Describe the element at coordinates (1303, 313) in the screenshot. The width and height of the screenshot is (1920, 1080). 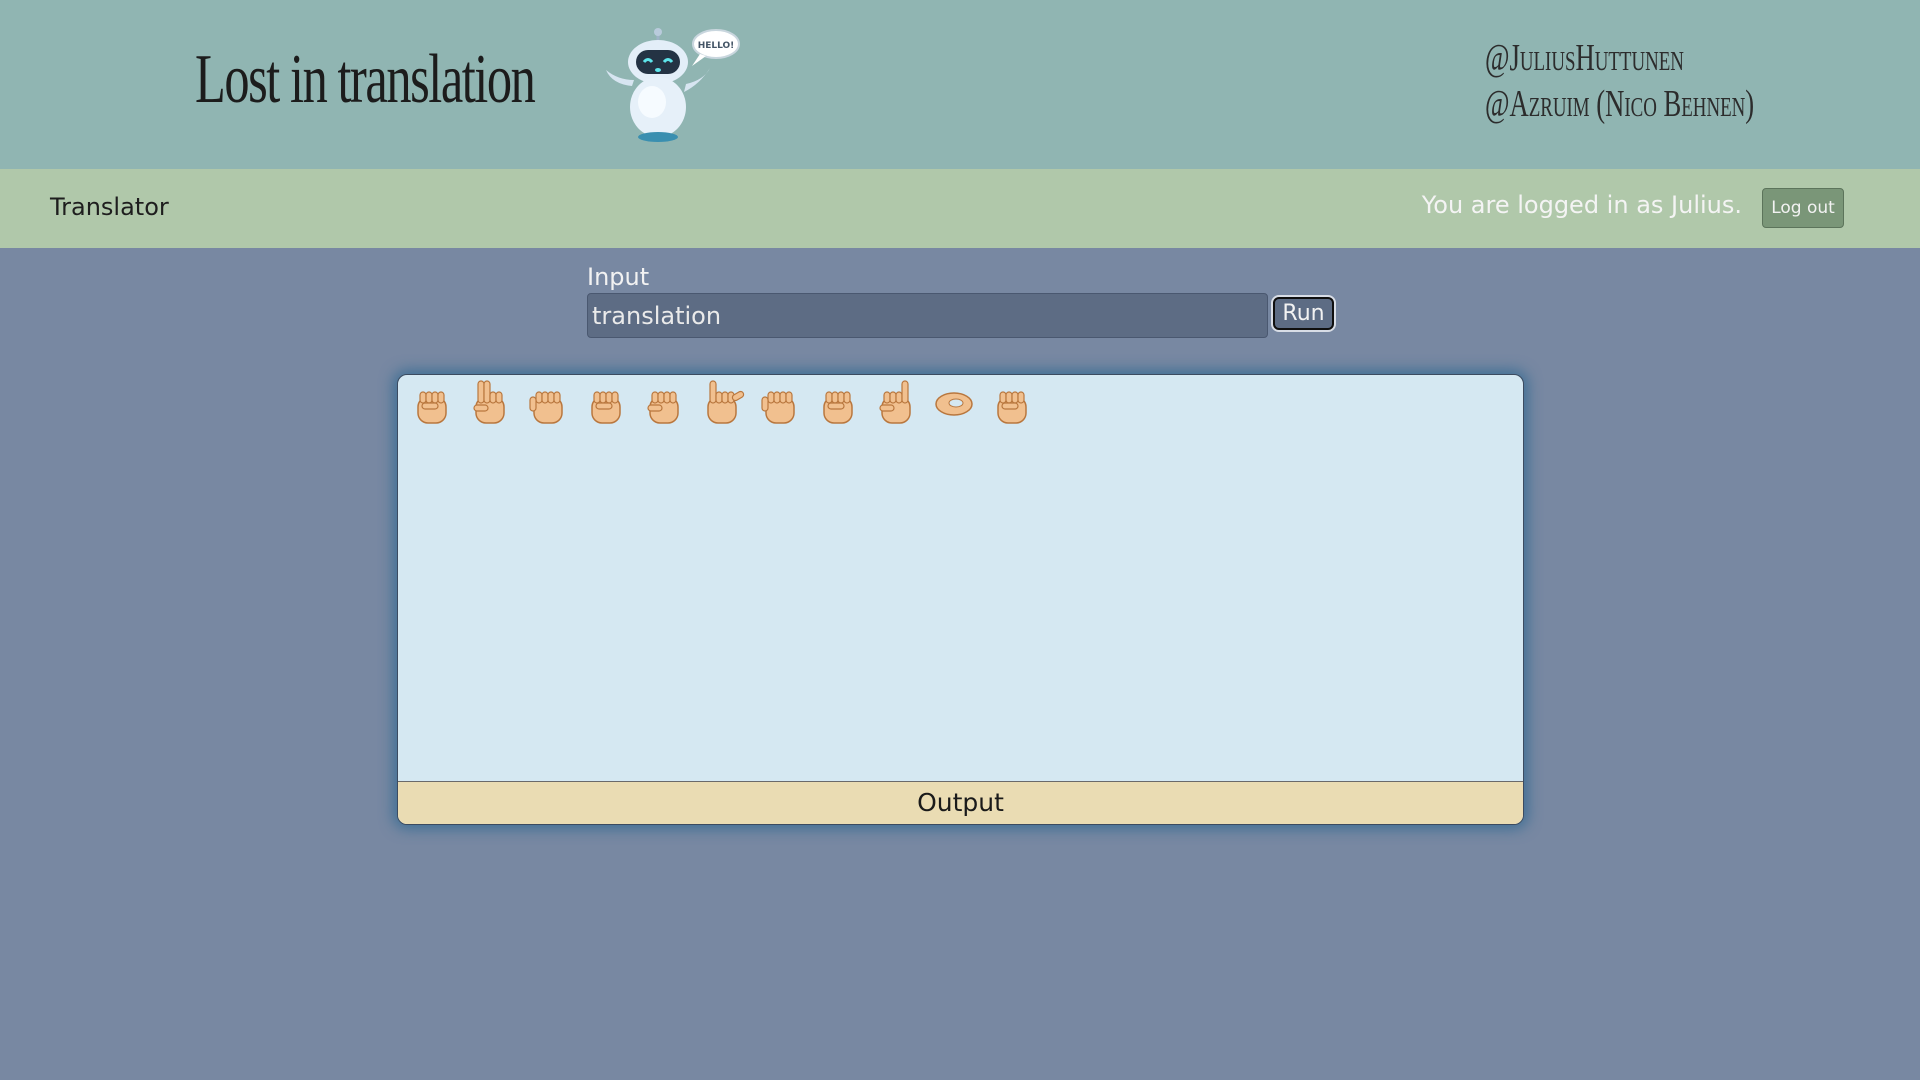
I see `run-button: Run` at that location.